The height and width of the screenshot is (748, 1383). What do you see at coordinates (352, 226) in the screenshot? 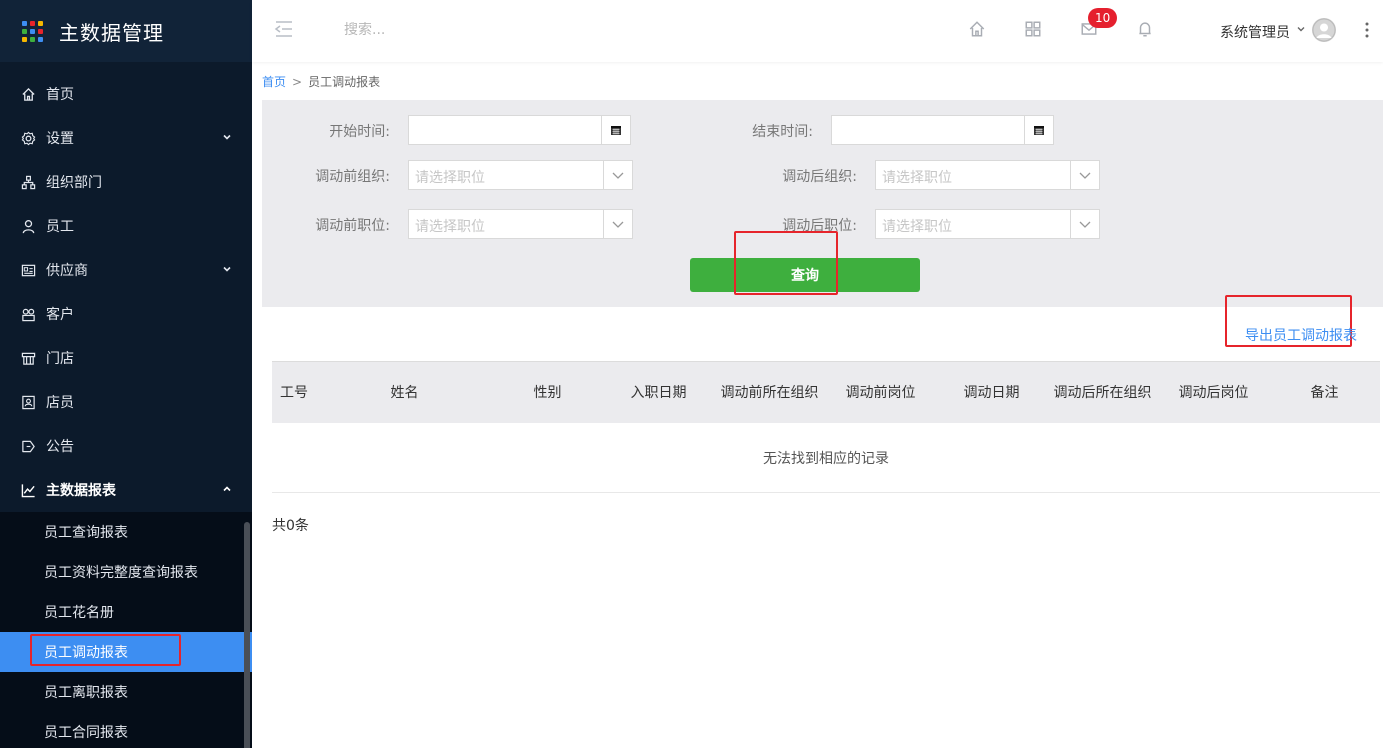
I see `pos-before-label: 调动前职位:` at bounding box center [352, 226].